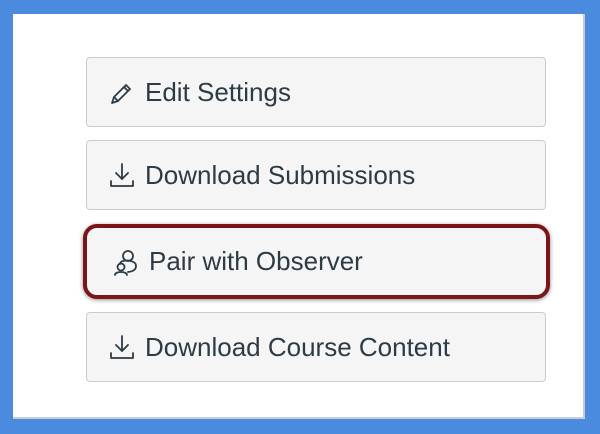 The image size is (600, 434). Describe the element at coordinates (297, 346) in the screenshot. I see `download-course-content-label: Download Course Content` at that location.